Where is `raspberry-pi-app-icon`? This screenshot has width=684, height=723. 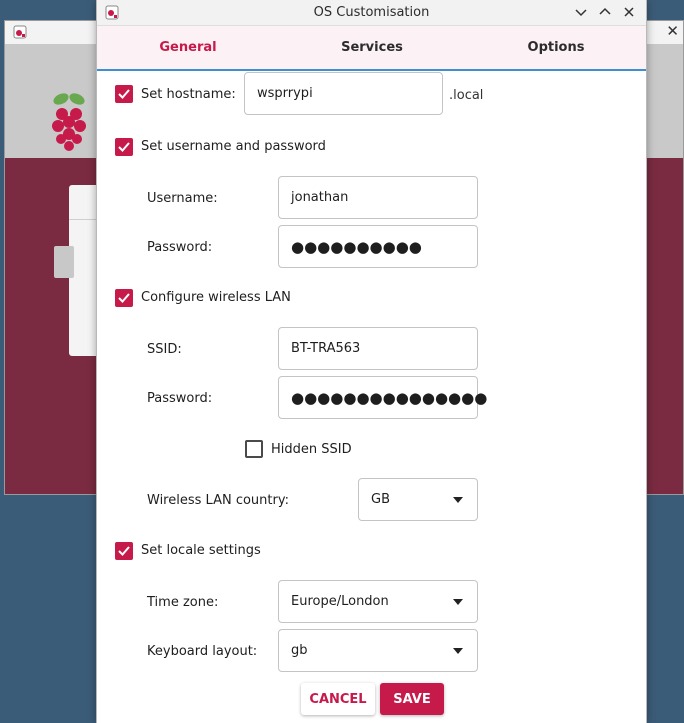
raspberry-pi-app-icon is located at coordinates (20, 32).